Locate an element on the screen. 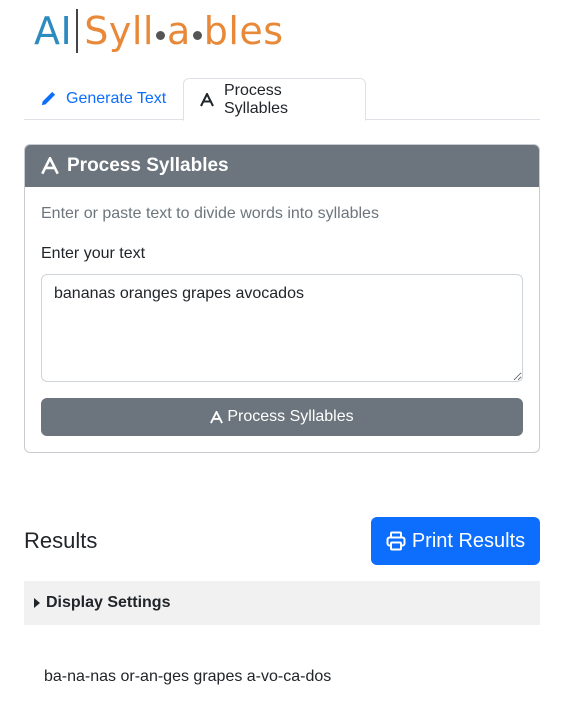 Image resolution: width=584 pixels, height=724 pixels. process-button-label: Process Syllables is located at coordinates (290, 416).